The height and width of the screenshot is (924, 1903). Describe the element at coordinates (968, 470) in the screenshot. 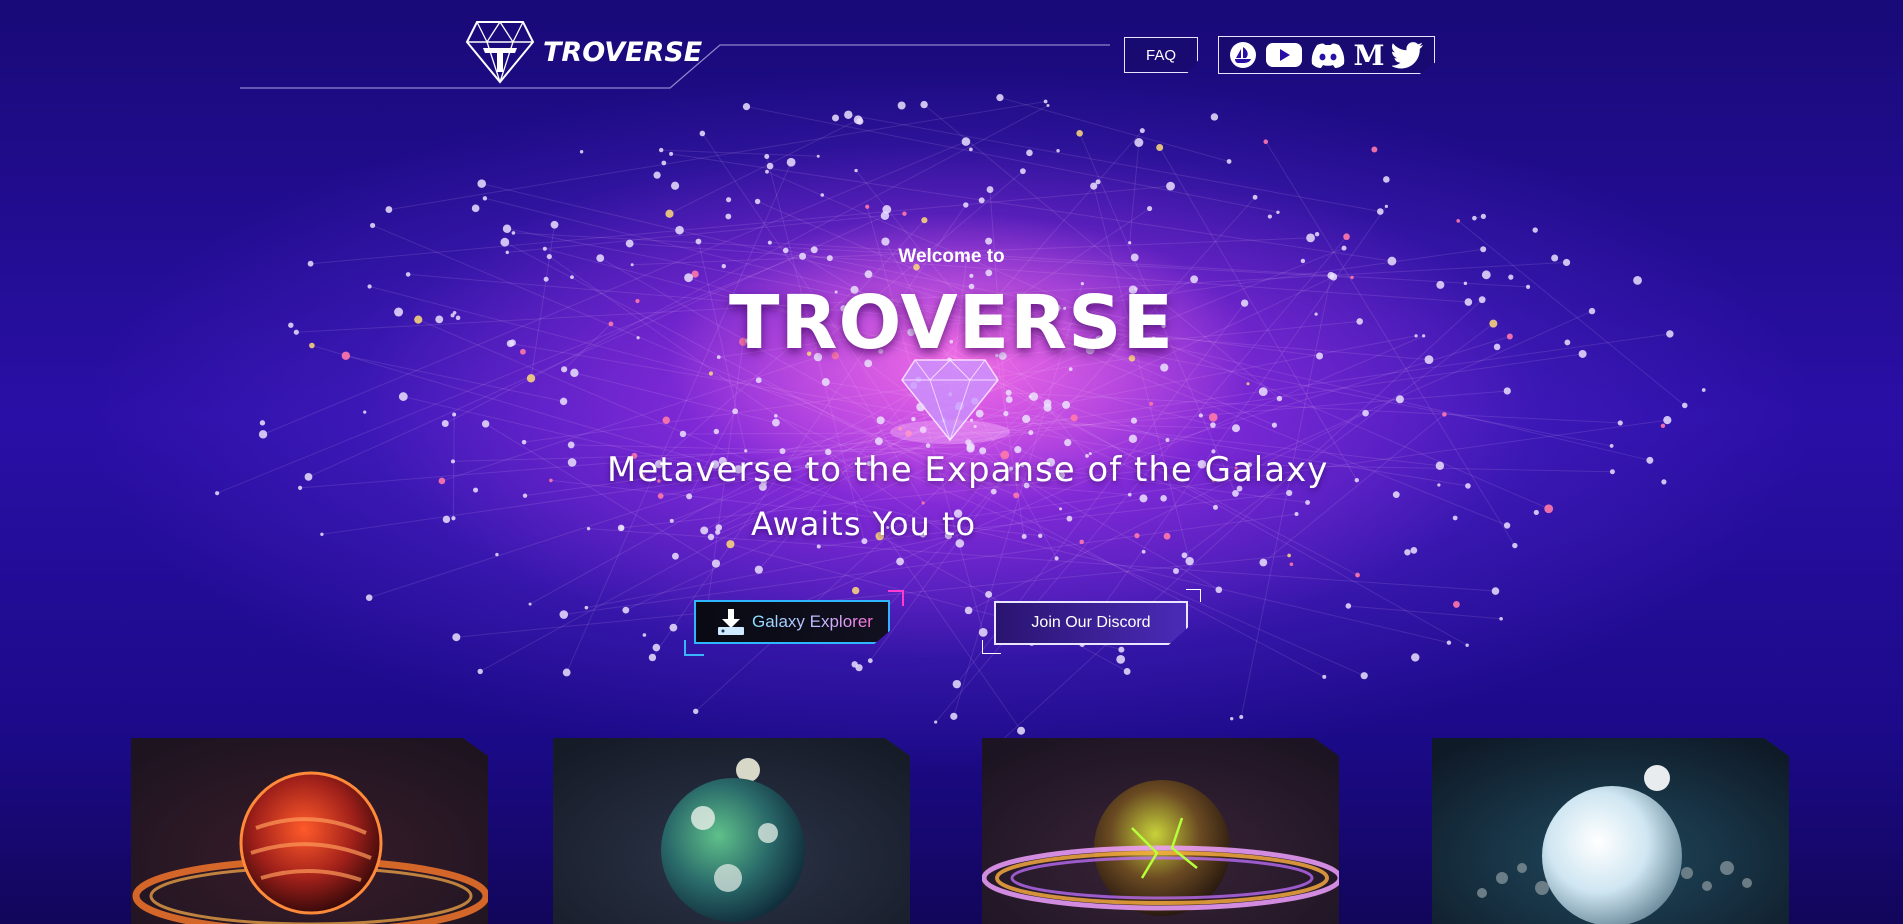

I see `hero-tagline-line1: Metaverse to the Expanse of the Galaxy` at that location.